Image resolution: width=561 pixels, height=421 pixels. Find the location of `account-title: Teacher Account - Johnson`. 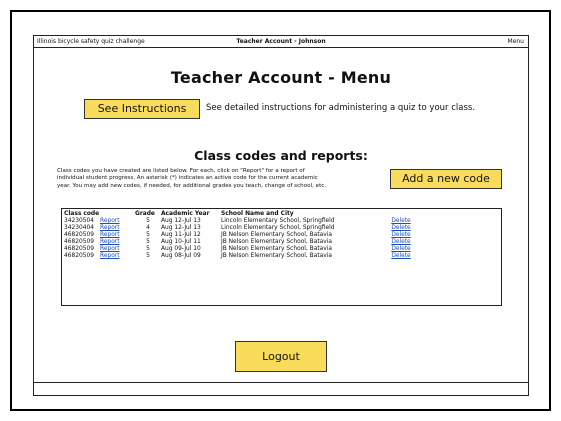

account-title: Teacher Account - Johnson is located at coordinates (281, 41).